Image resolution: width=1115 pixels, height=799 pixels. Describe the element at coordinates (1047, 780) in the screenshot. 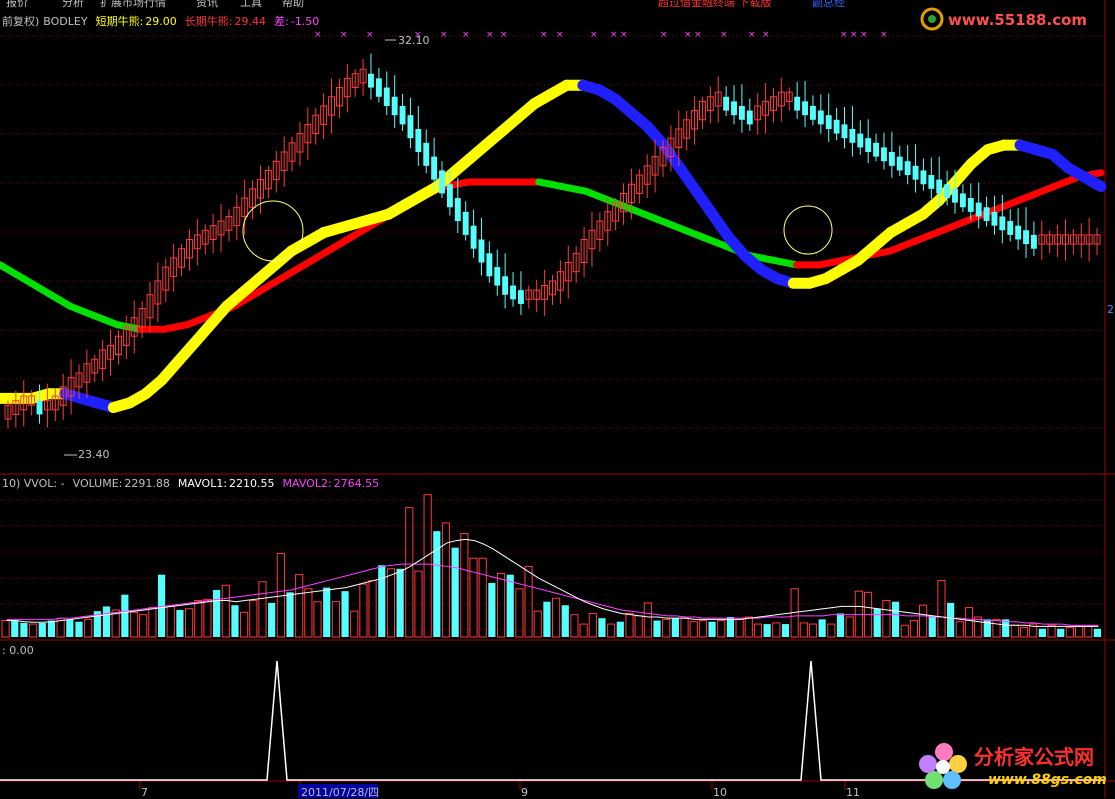

I see `watermark-site-url: www.88gs.com` at that location.